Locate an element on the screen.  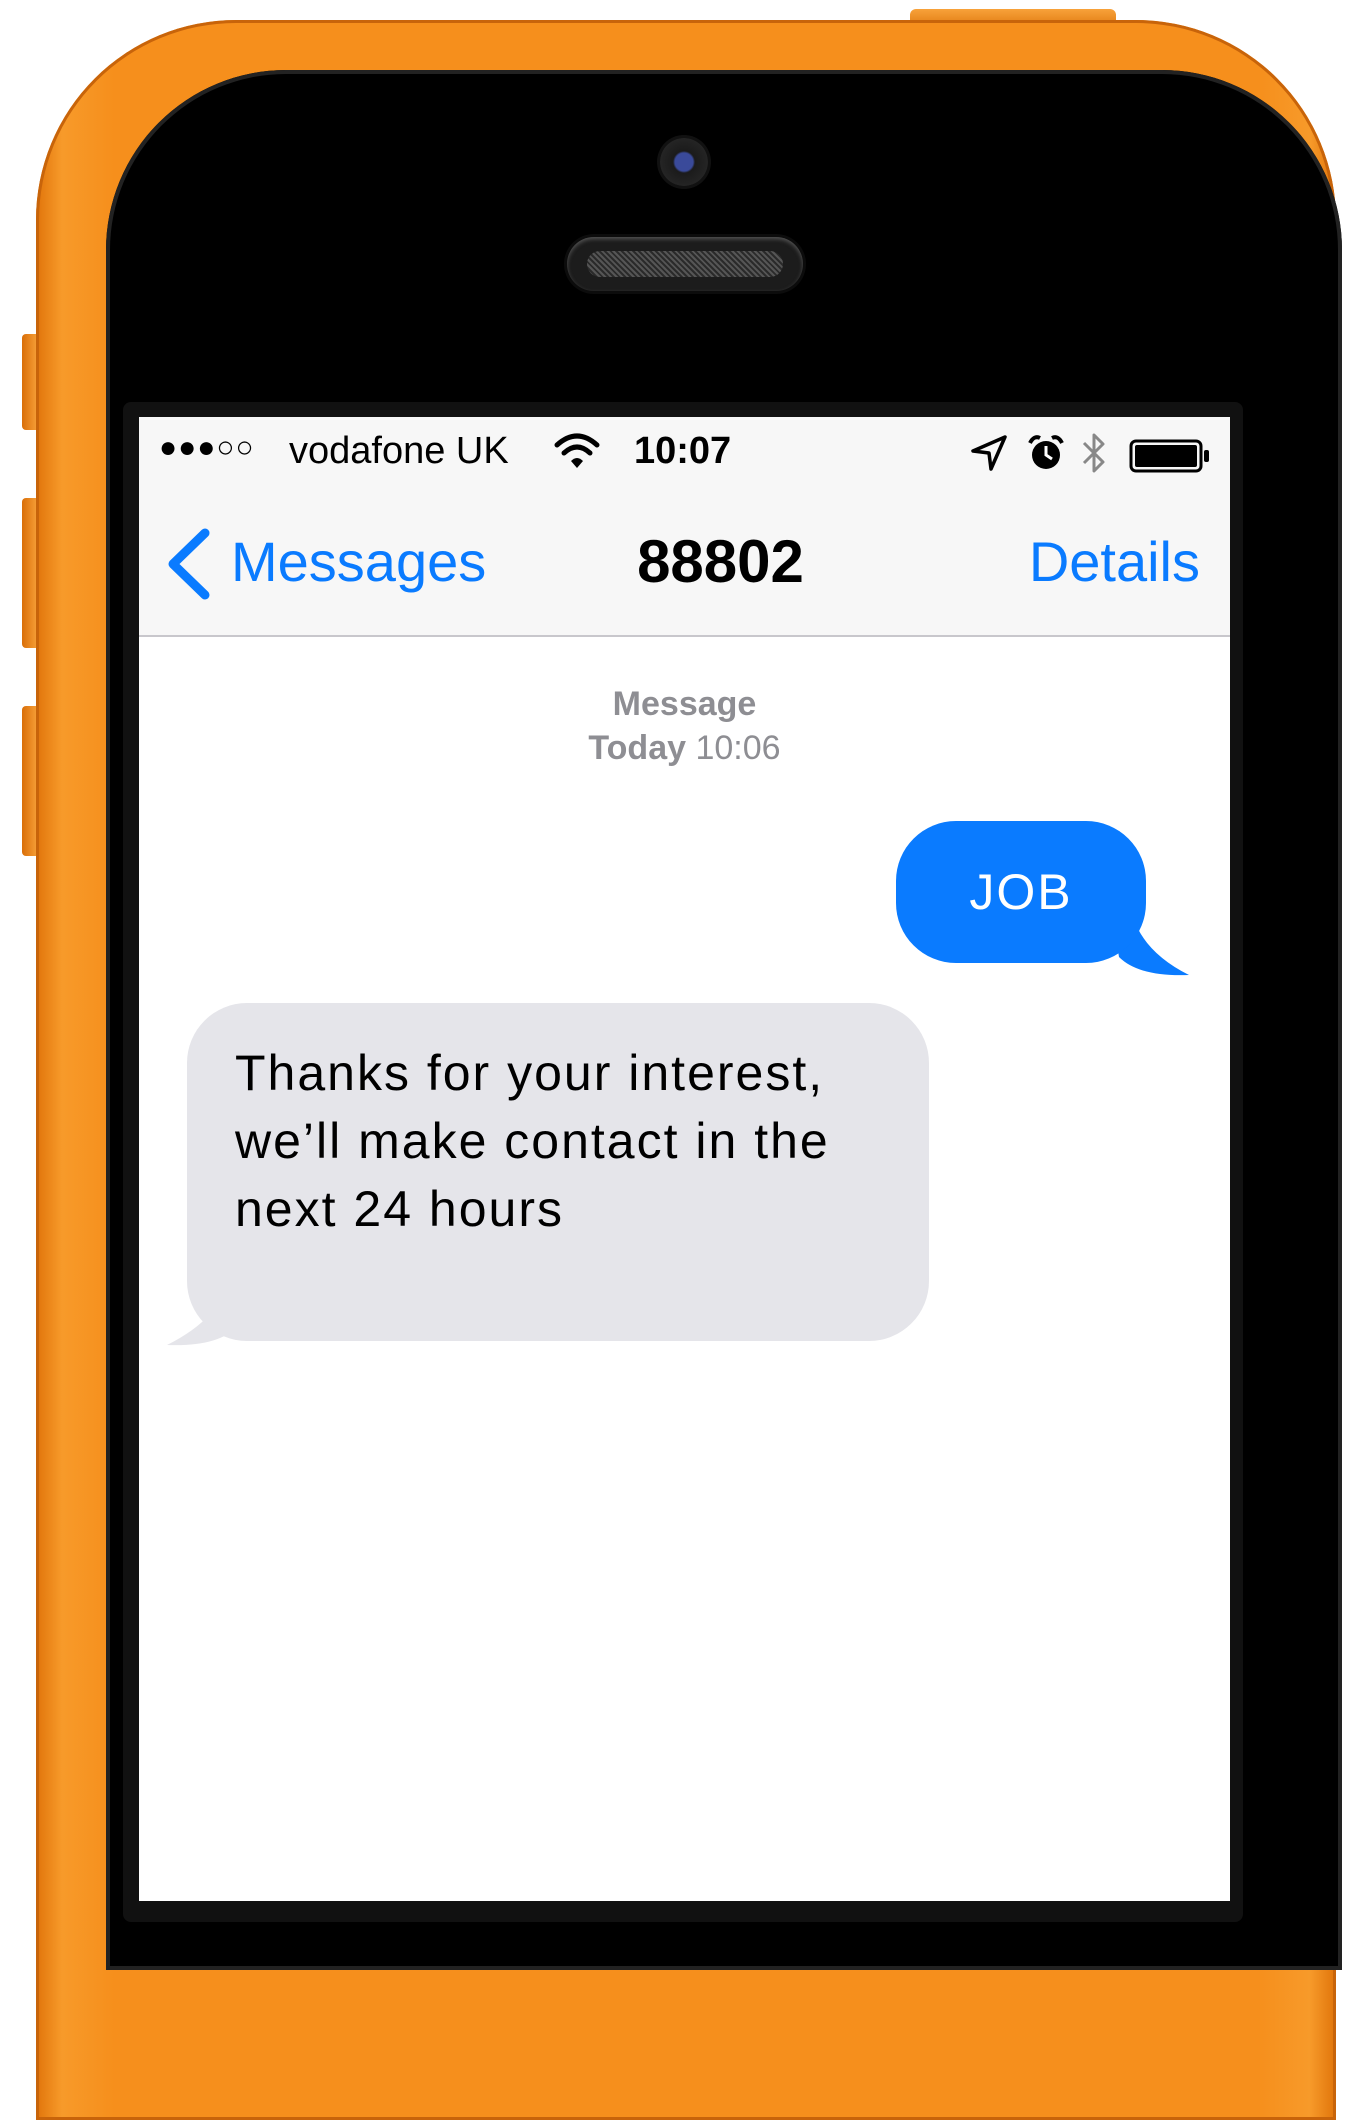
timestamp-datetime: Today 10:06 is located at coordinates (684, 748).